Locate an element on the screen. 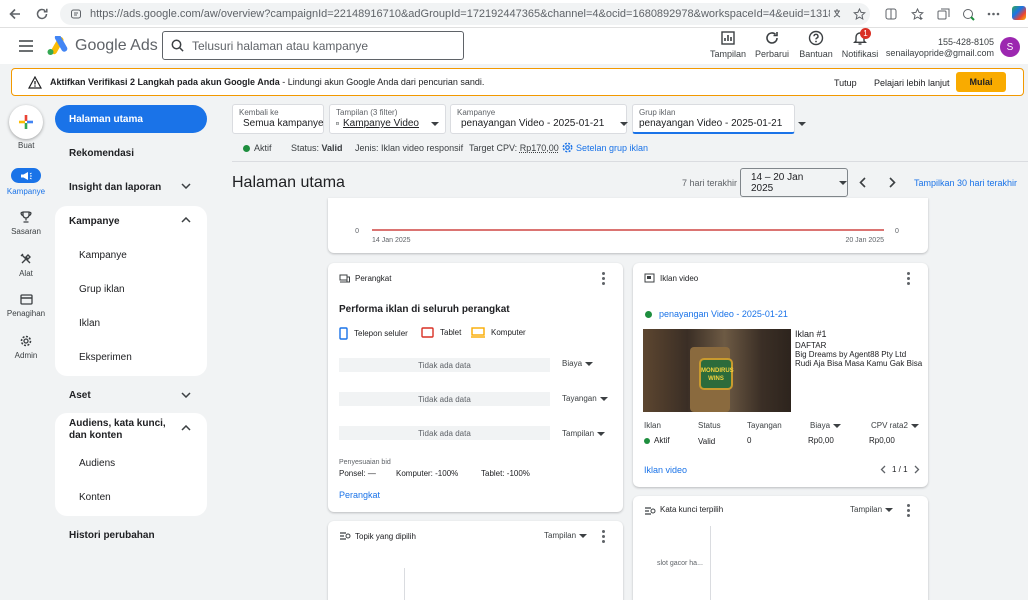 The image size is (1028, 600). nav-change-history: Histori perubahan is located at coordinates (112, 535).